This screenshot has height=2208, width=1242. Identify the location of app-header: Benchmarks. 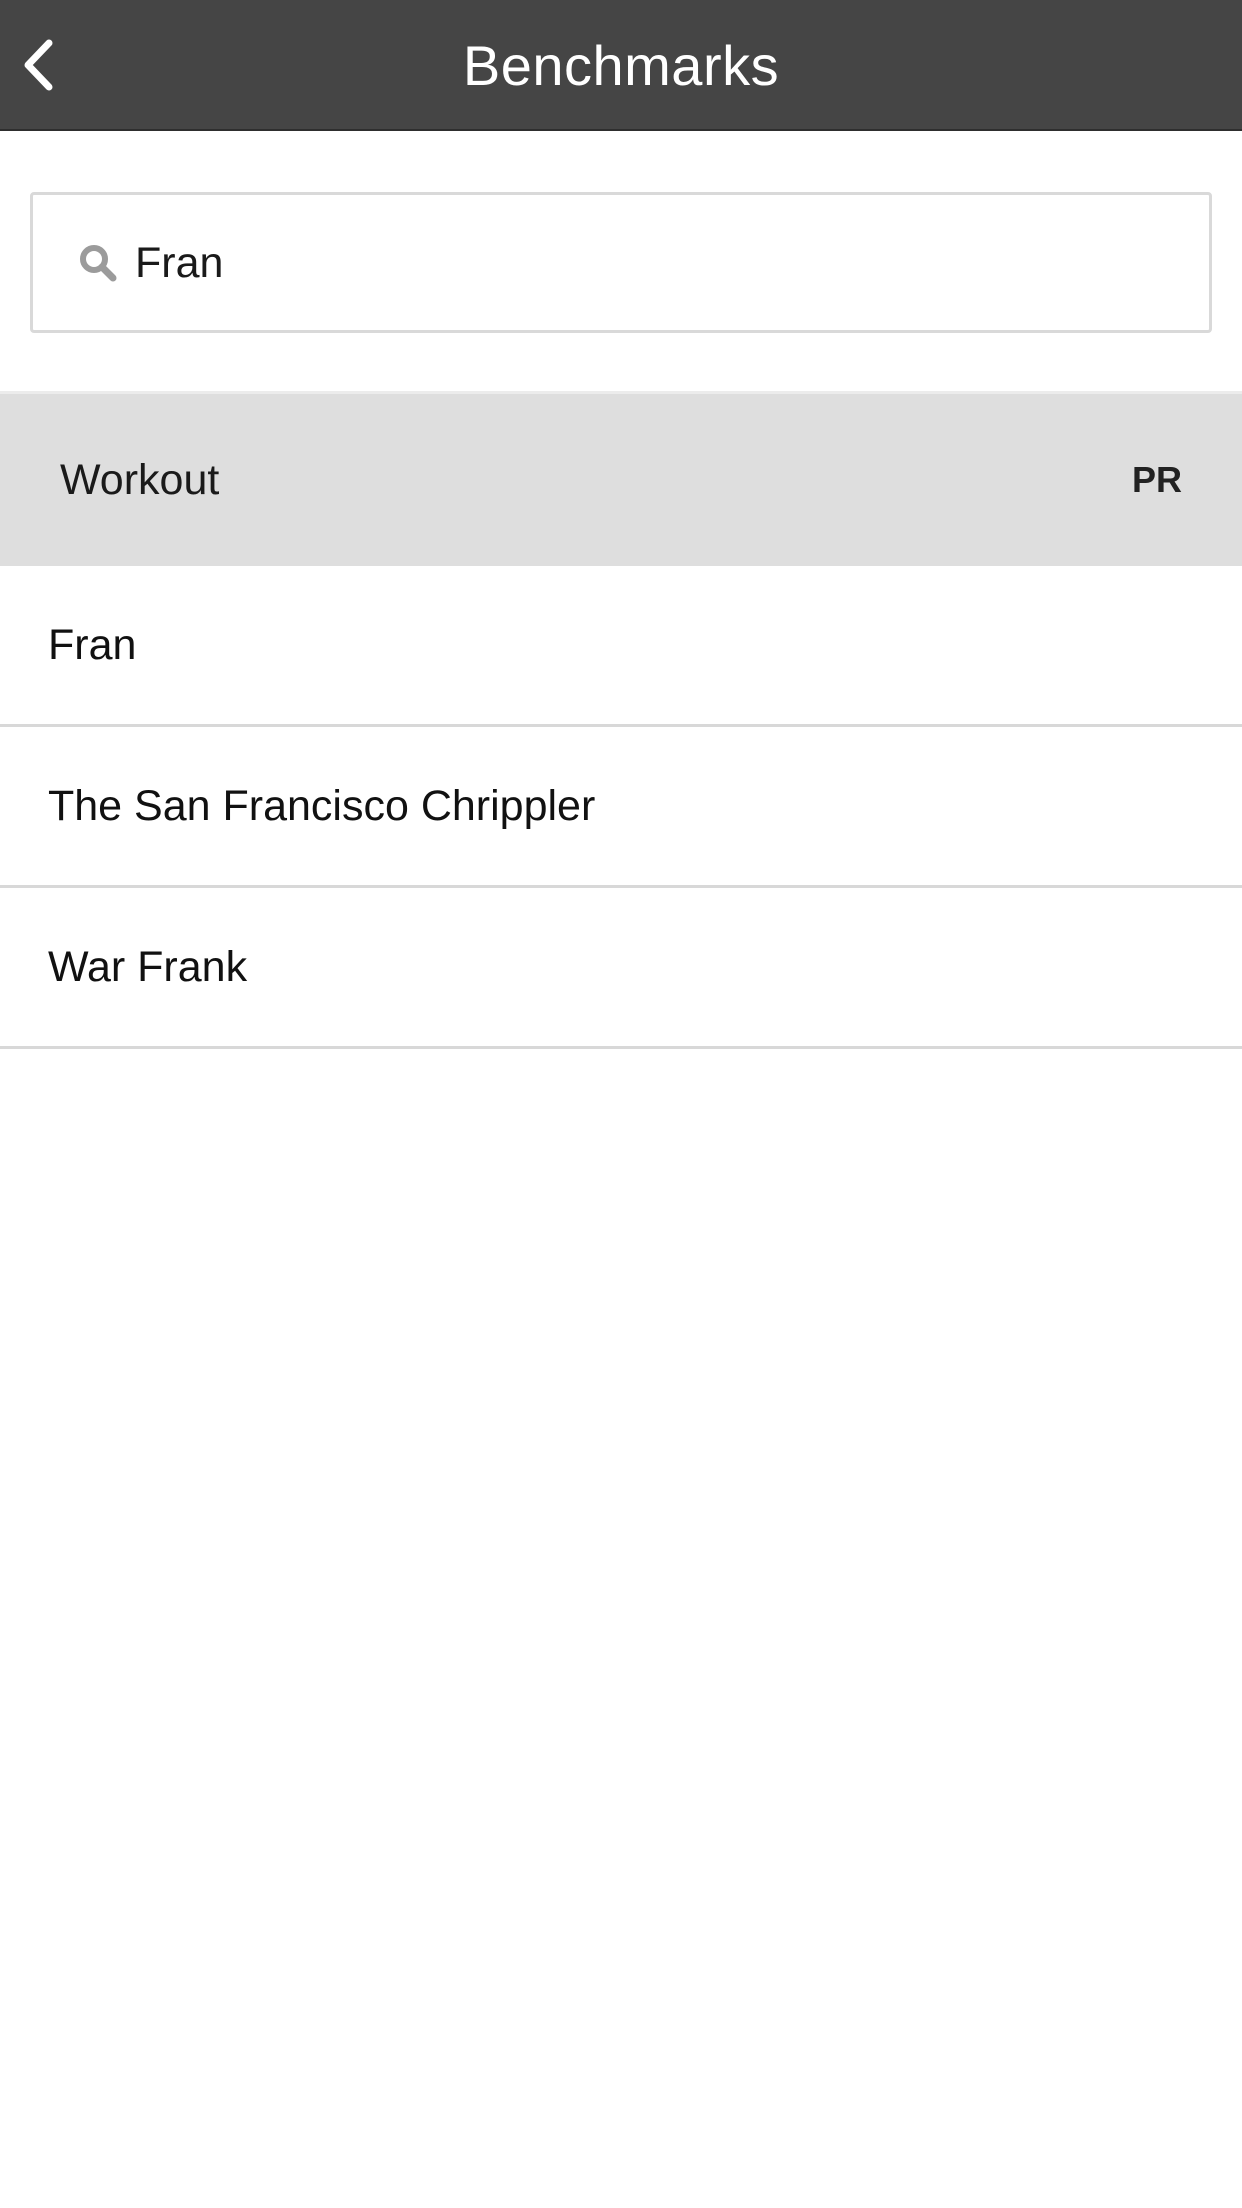
(621, 65).